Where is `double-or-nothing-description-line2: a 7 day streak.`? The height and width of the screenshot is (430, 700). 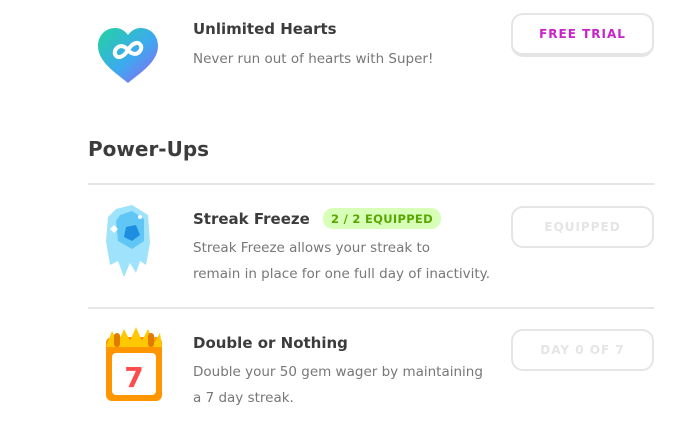
double-or-nothing-description-line2: a 7 day streak. is located at coordinates (243, 398).